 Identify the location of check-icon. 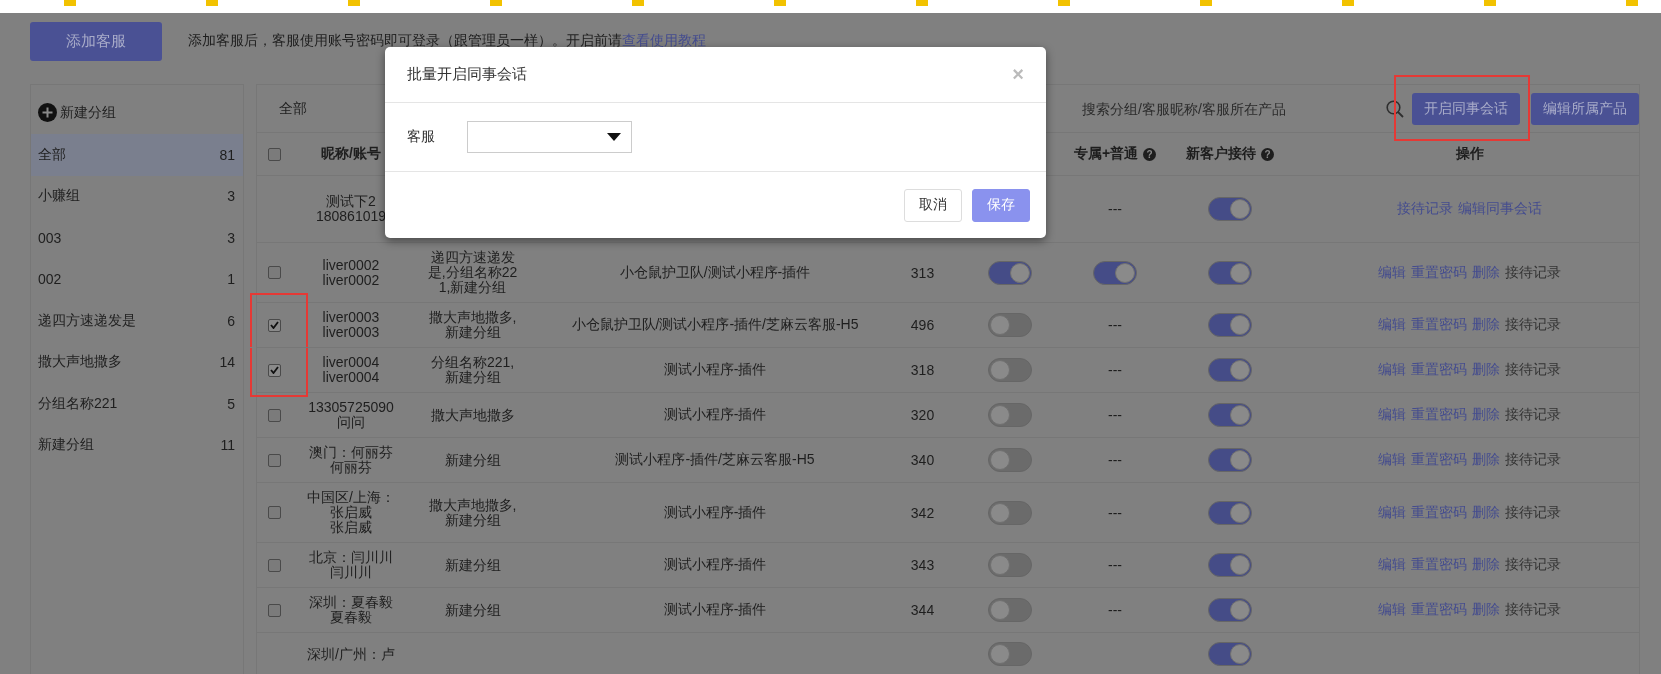
(274, 325).